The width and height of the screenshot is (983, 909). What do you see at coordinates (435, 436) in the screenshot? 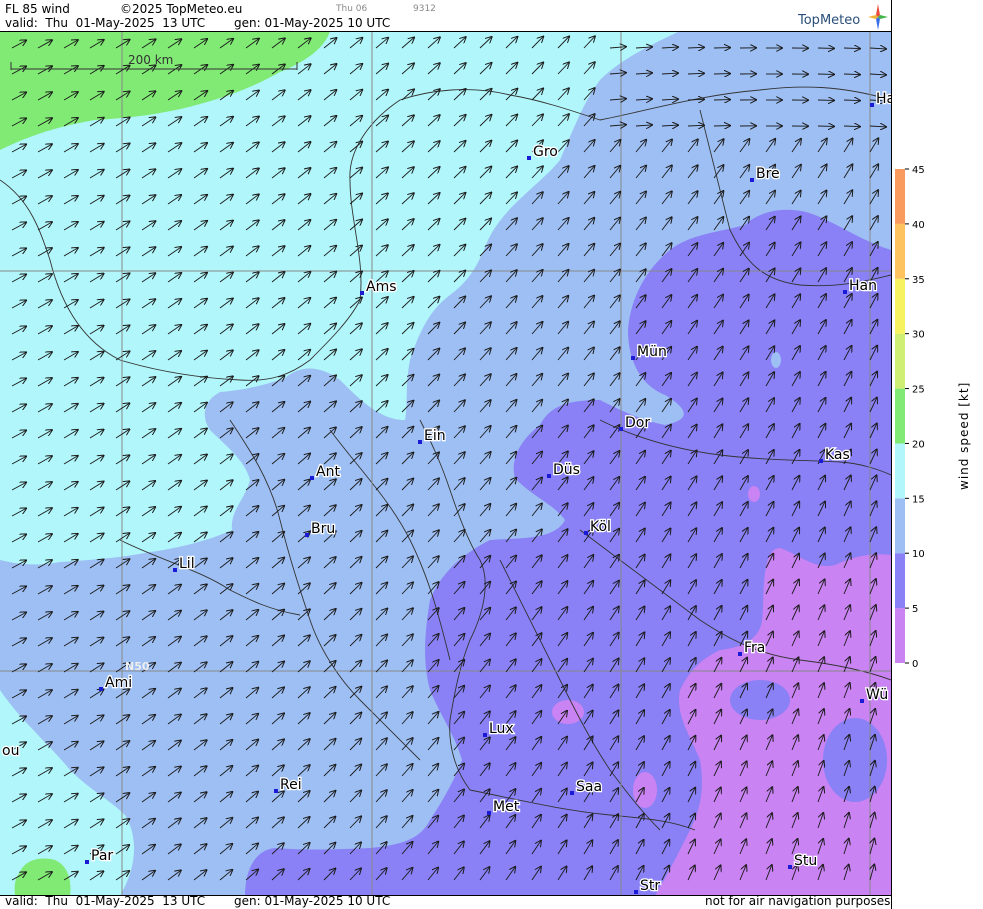
I see `city-label: Ein` at bounding box center [435, 436].